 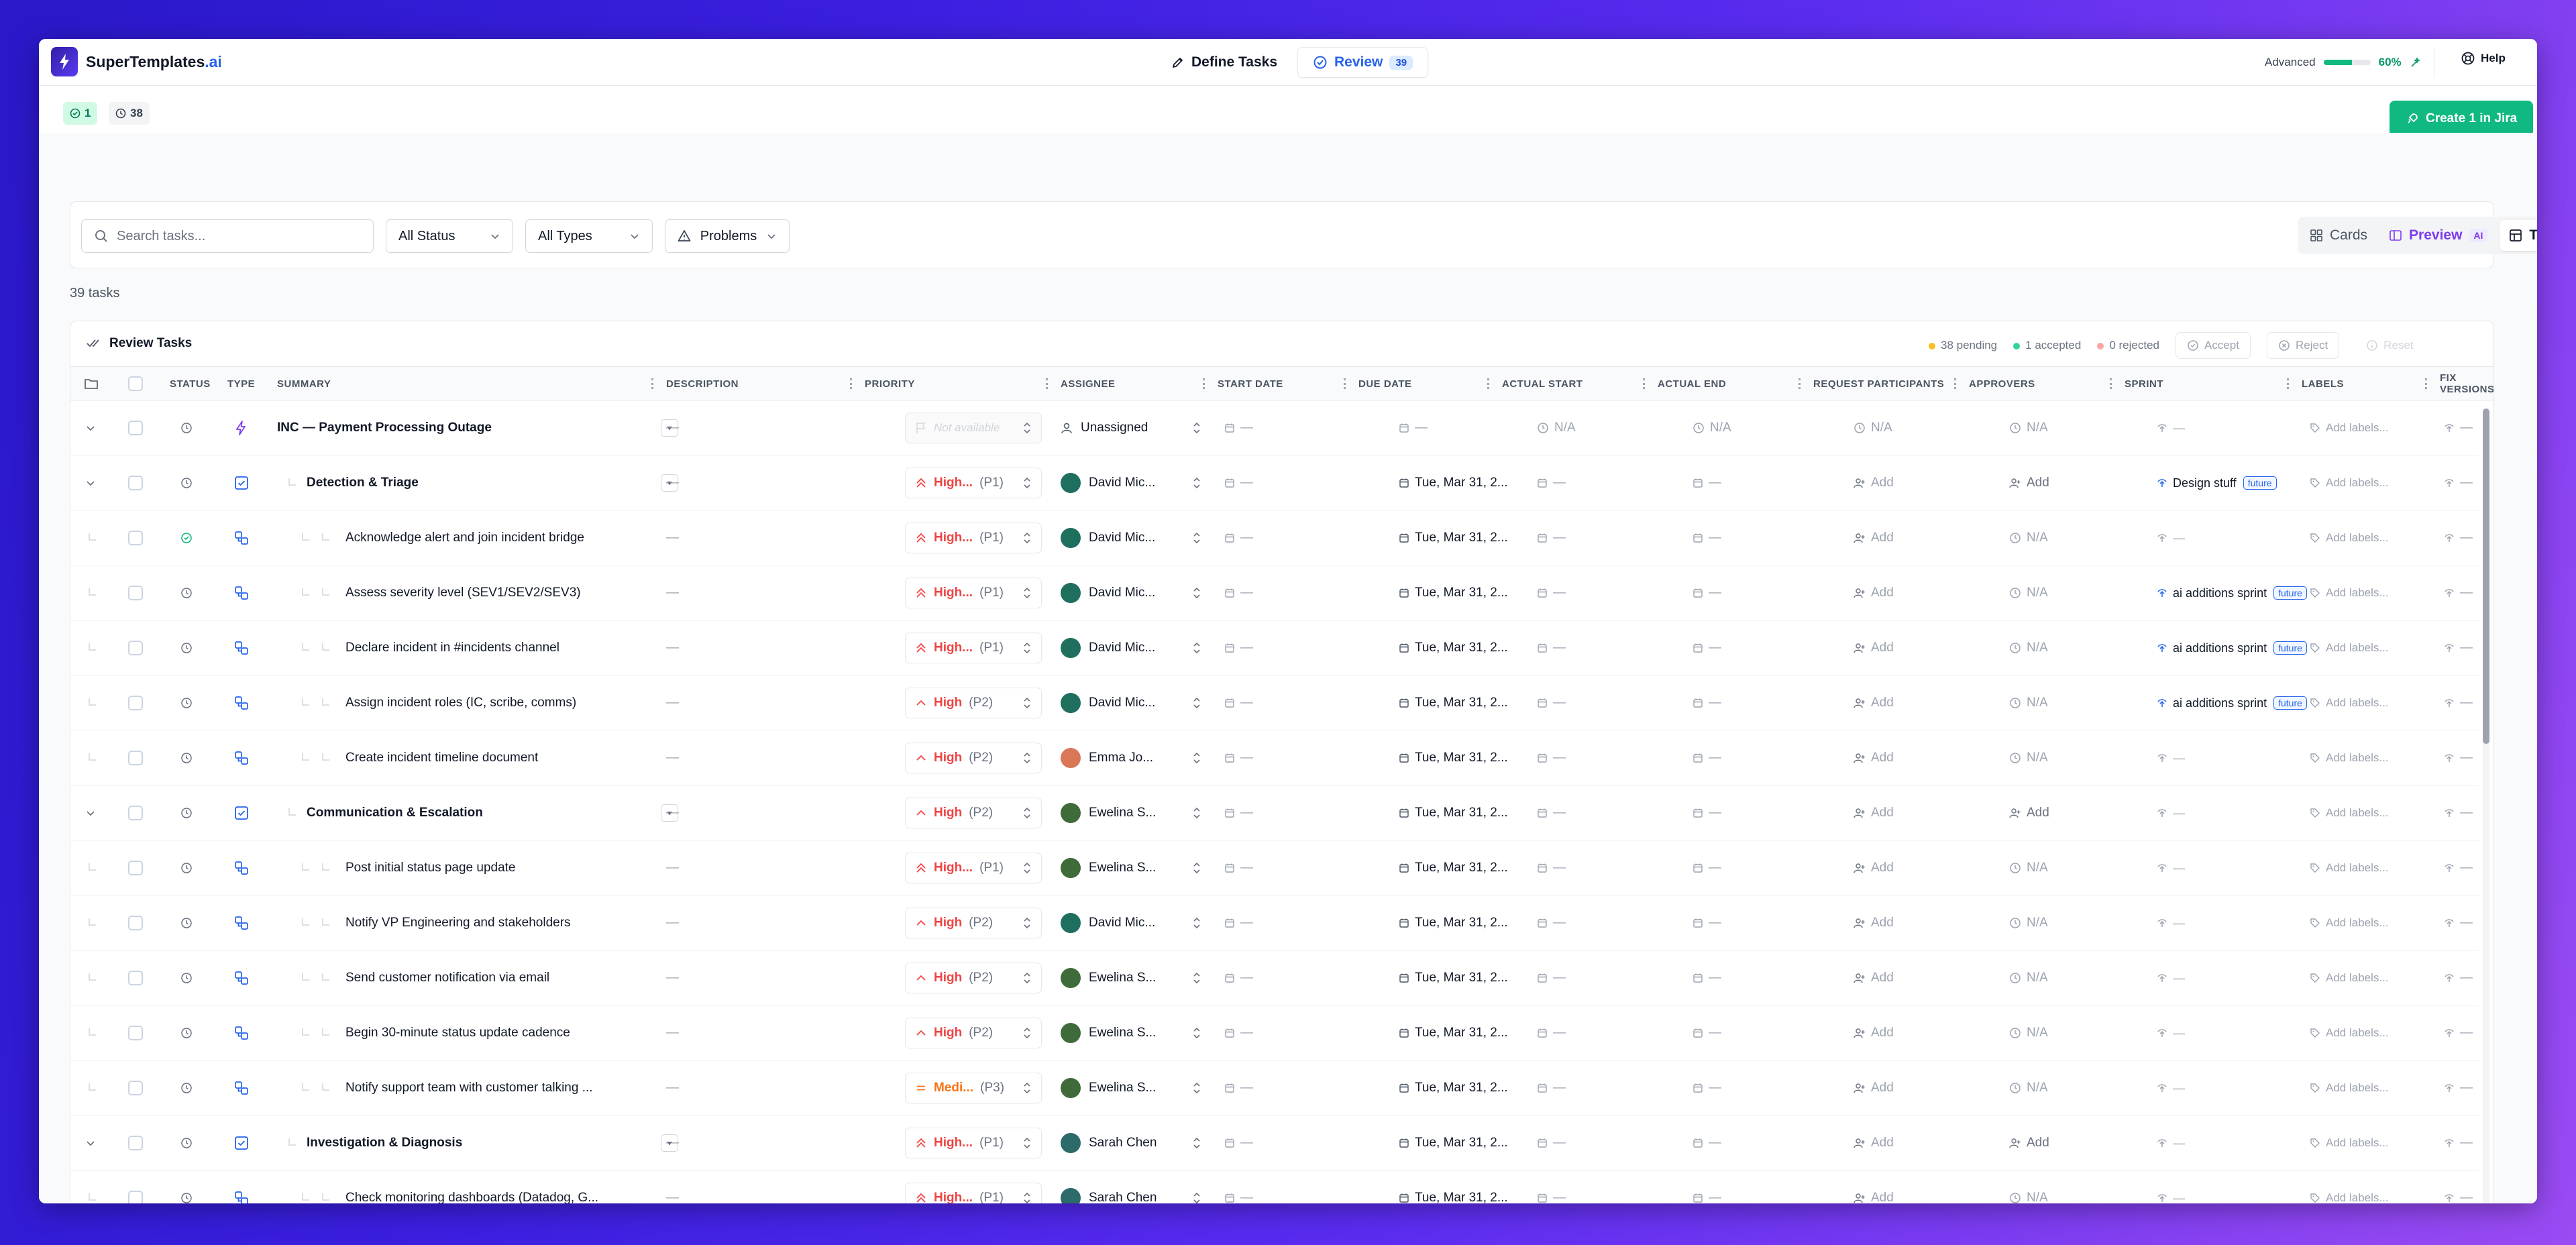 I want to click on row-expand-toggle, so click(x=90, y=813).